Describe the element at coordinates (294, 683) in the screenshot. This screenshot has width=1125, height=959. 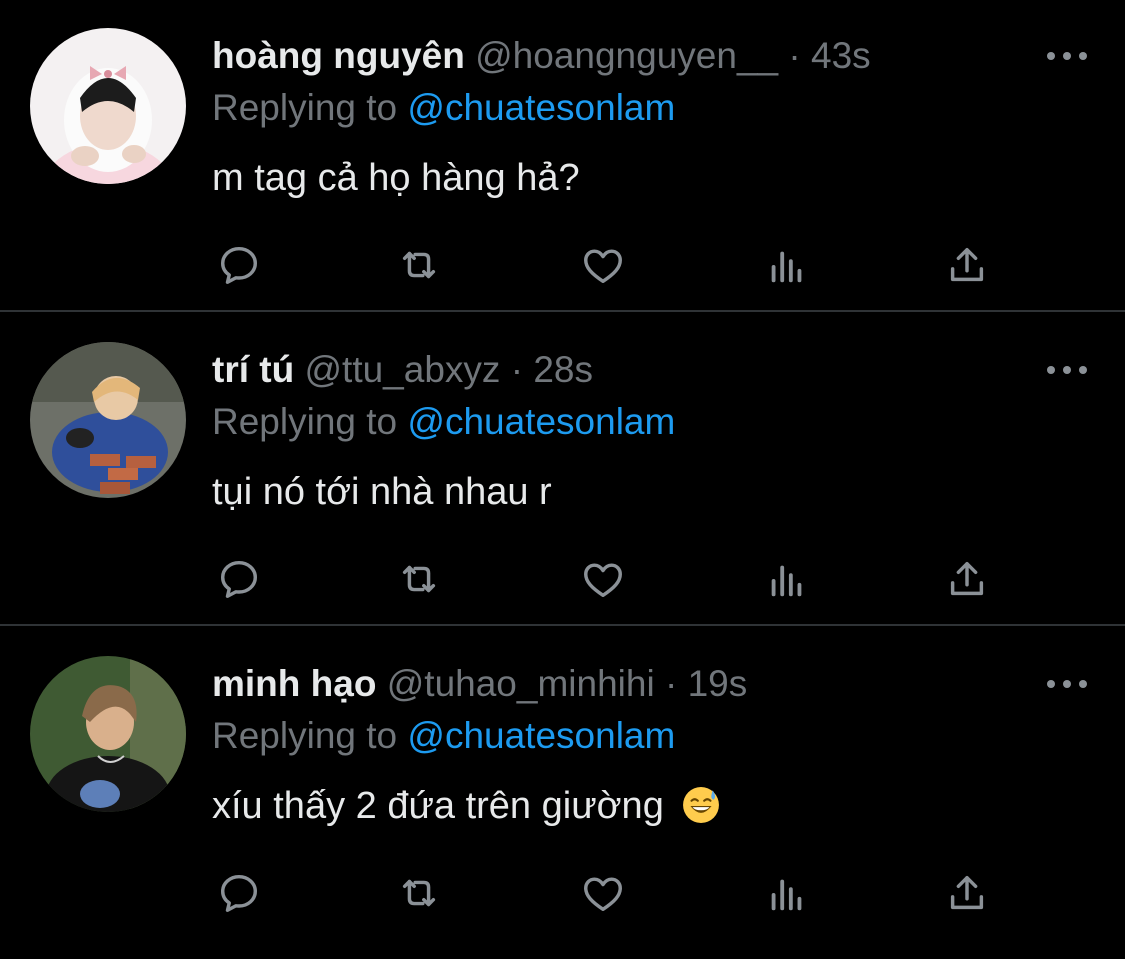
I see `display-name: minh hạo` at that location.